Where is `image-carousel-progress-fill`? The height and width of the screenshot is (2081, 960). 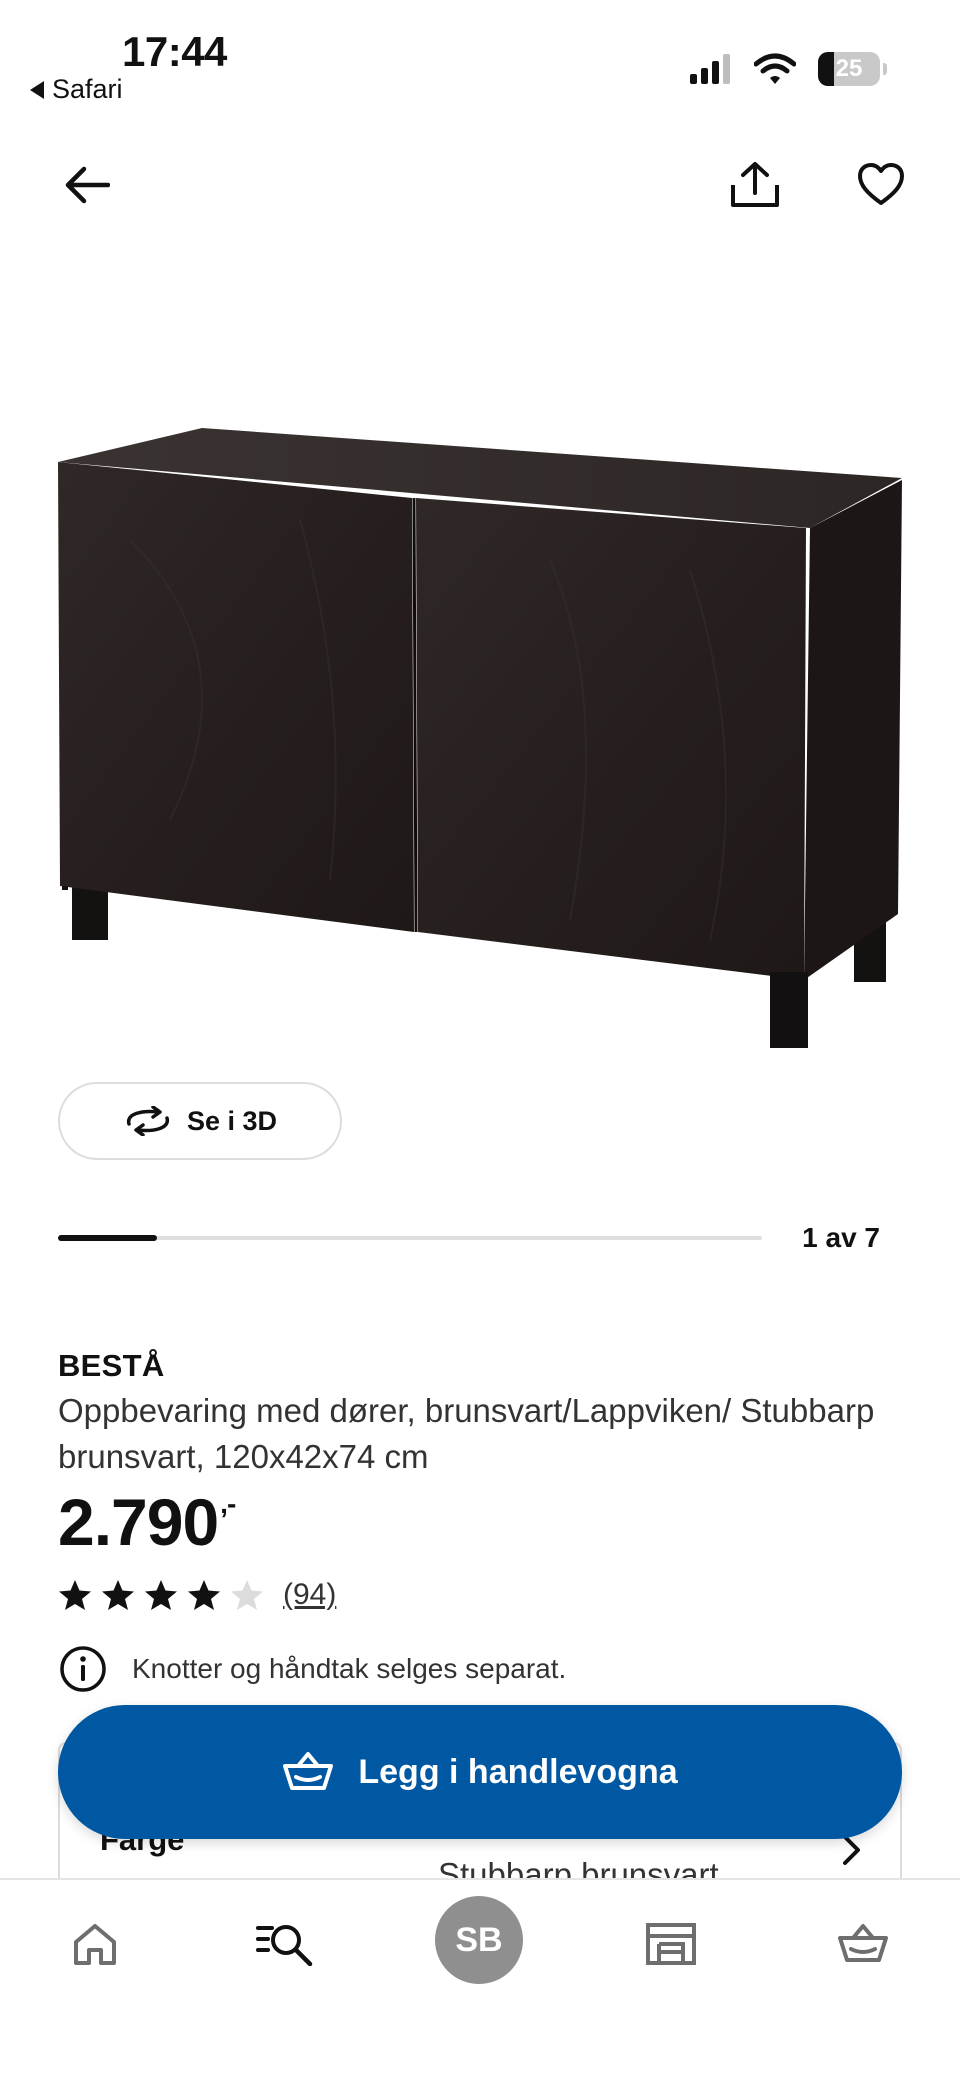
image-carousel-progress-fill is located at coordinates (107, 1238).